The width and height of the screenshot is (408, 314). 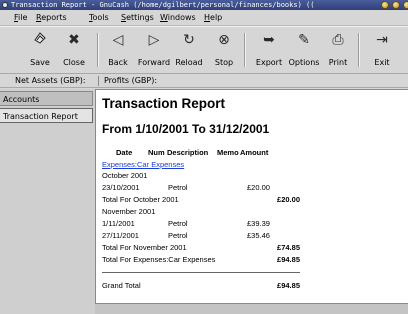 What do you see at coordinates (188, 152) in the screenshot?
I see `column-header-description: Description` at bounding box center [188, 152].